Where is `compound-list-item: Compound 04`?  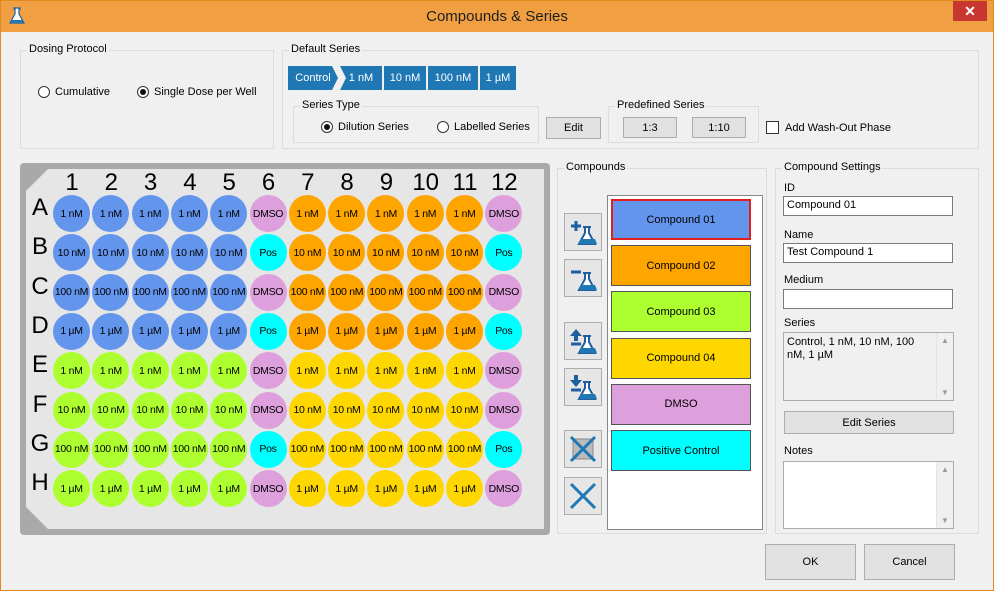
compound-list-item: Compound 04 is located at coordinates (681, 358).